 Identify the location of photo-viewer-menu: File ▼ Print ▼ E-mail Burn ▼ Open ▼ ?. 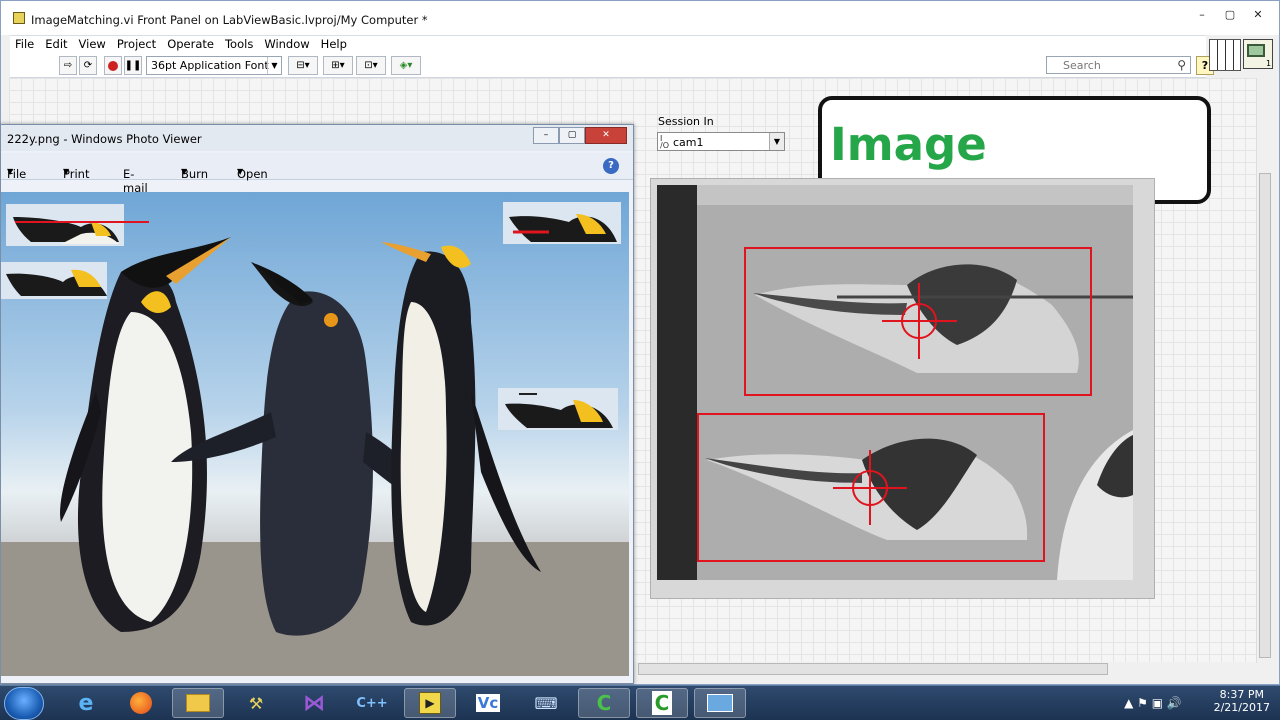
(317, 174).